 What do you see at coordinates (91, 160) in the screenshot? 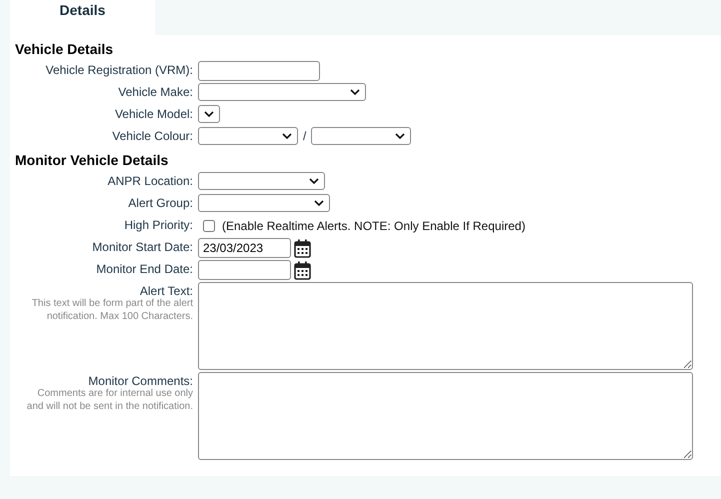
I see `section-heading: Monitor Vehicle Details` at bounding box center [91, 160].